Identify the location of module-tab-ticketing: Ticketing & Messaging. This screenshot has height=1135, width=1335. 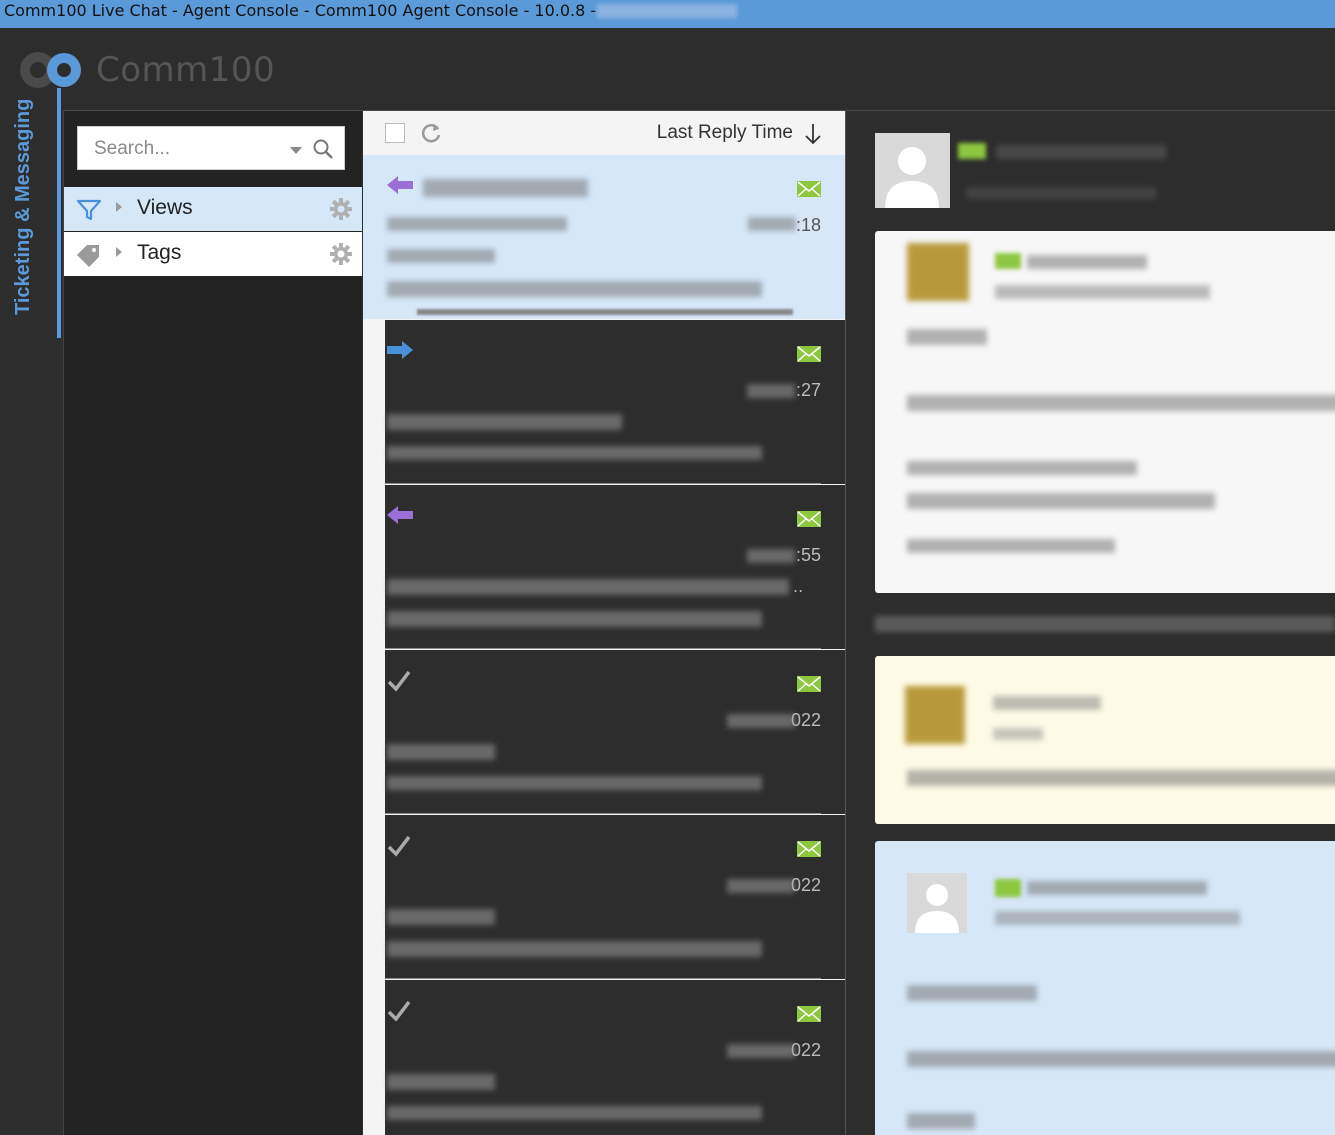
(23, 207).